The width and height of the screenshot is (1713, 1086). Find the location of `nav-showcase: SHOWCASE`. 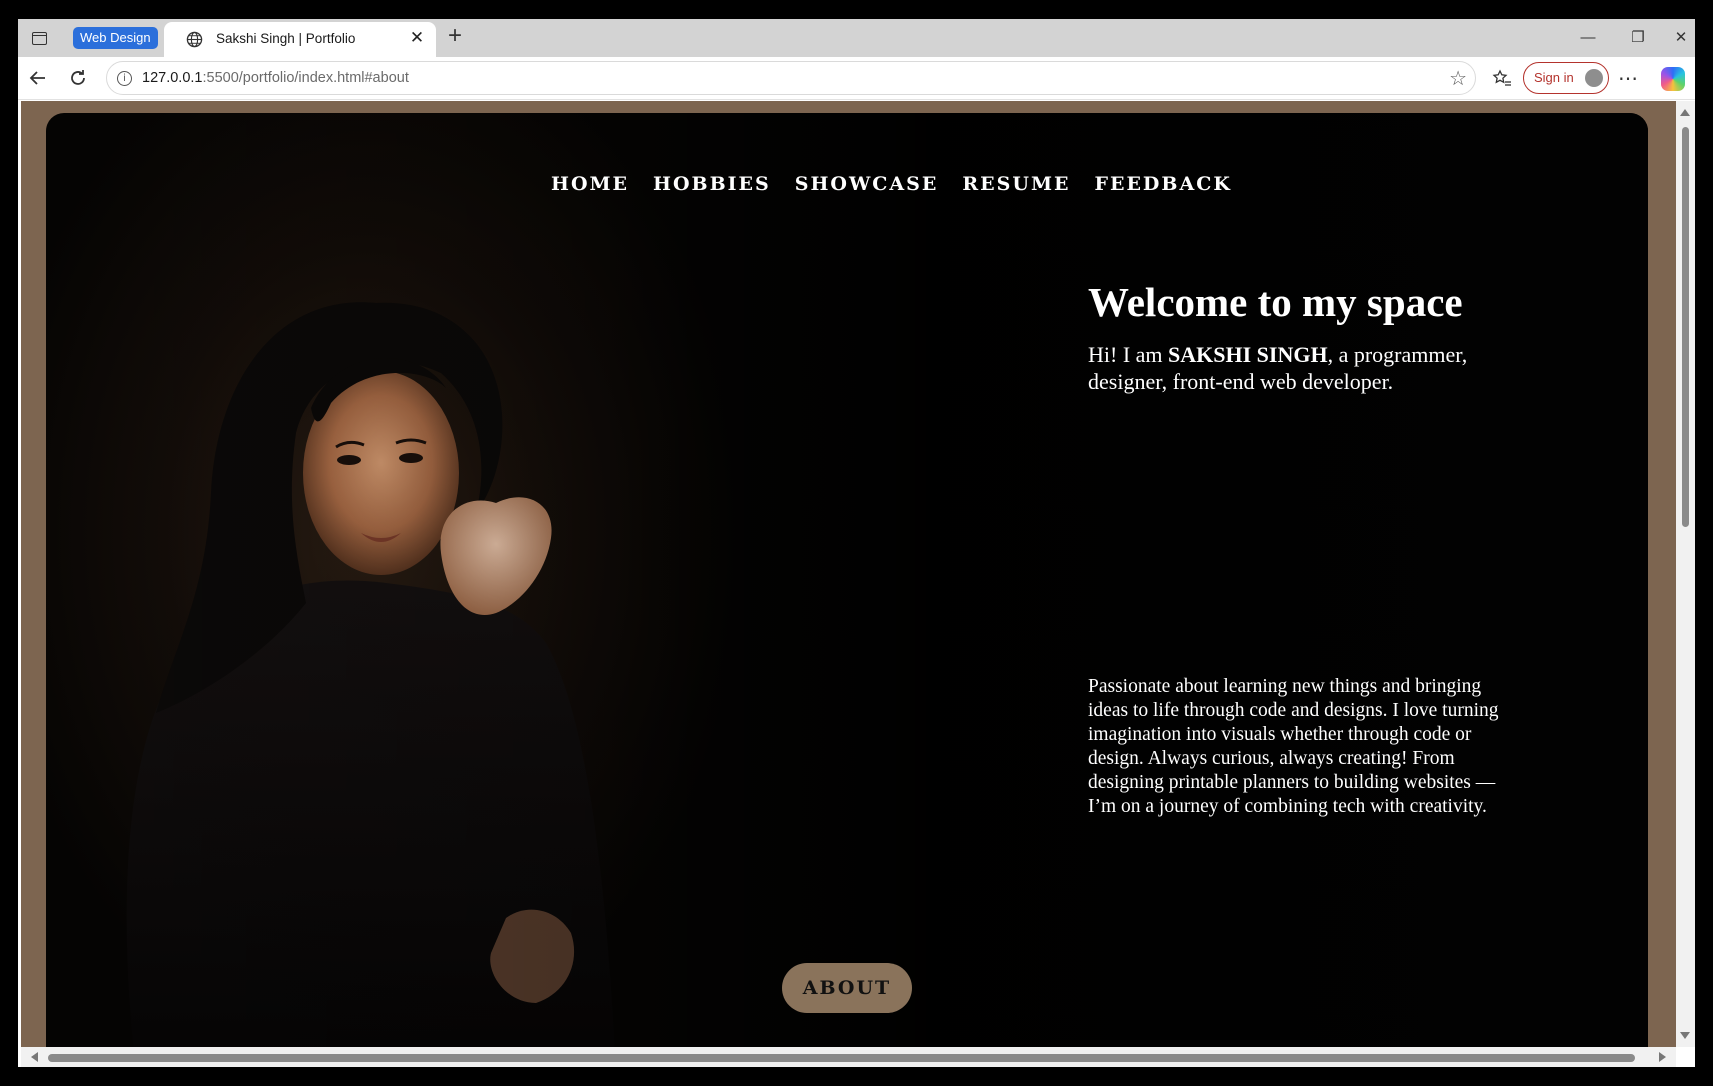

nav-showcase: SHOWCASE is located at coordinates (867, 184).